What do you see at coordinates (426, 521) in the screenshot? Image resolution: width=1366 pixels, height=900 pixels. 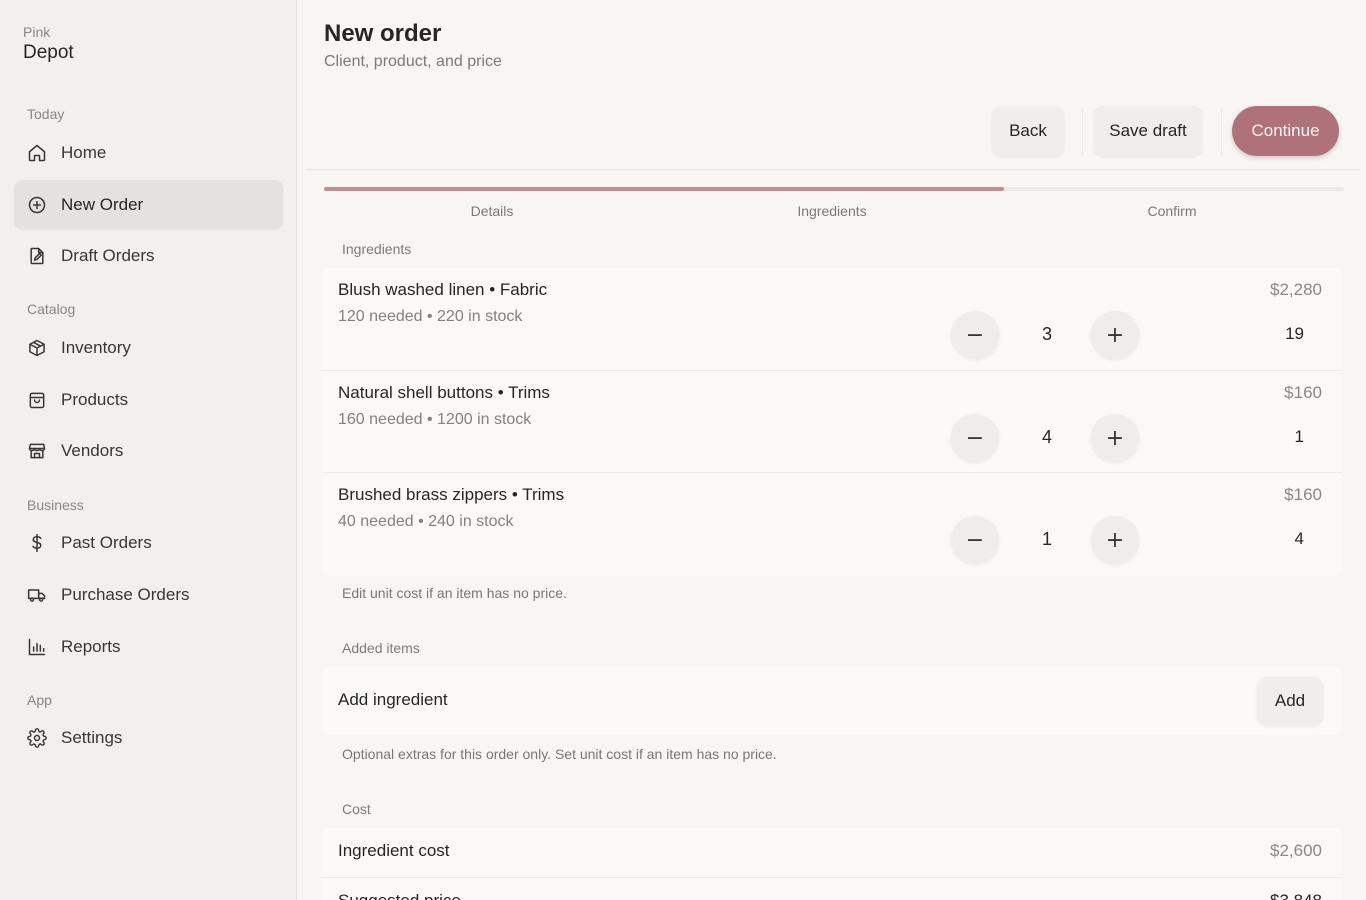 I see `ingredient-stock: 40 needed • 240 in stock` at bounding box center [426, 521].